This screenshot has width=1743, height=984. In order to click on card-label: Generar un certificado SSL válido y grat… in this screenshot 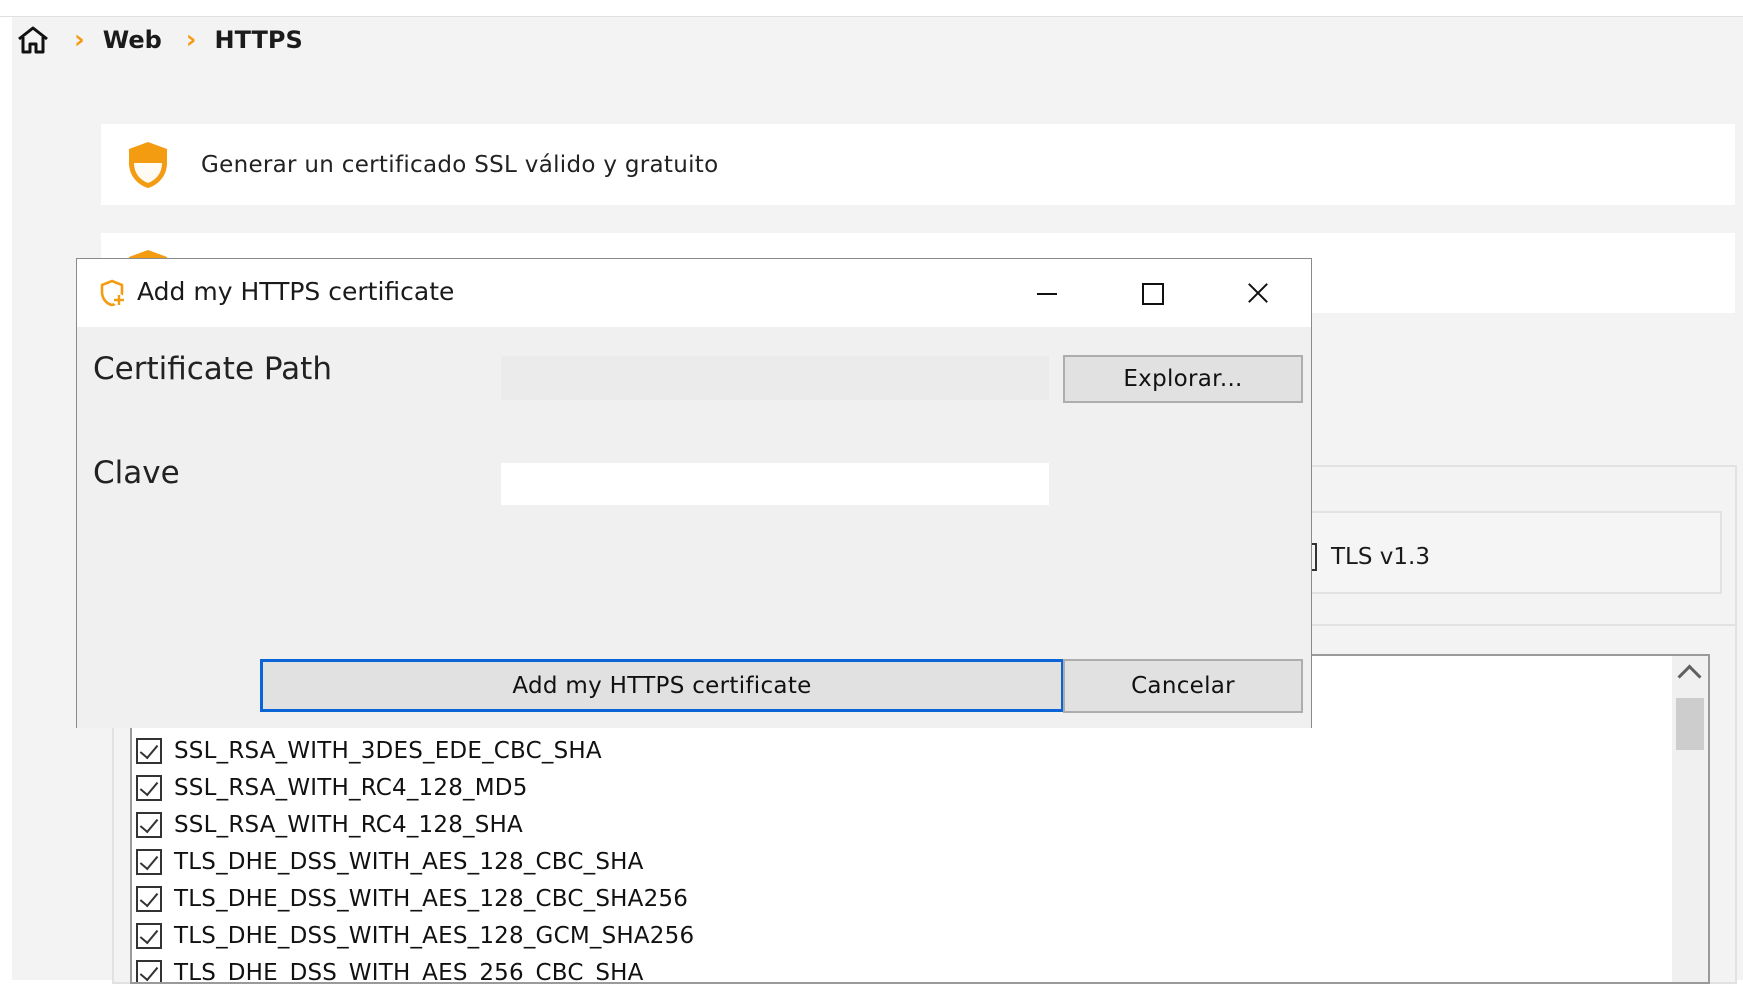, I will do `click(460, 165)`.